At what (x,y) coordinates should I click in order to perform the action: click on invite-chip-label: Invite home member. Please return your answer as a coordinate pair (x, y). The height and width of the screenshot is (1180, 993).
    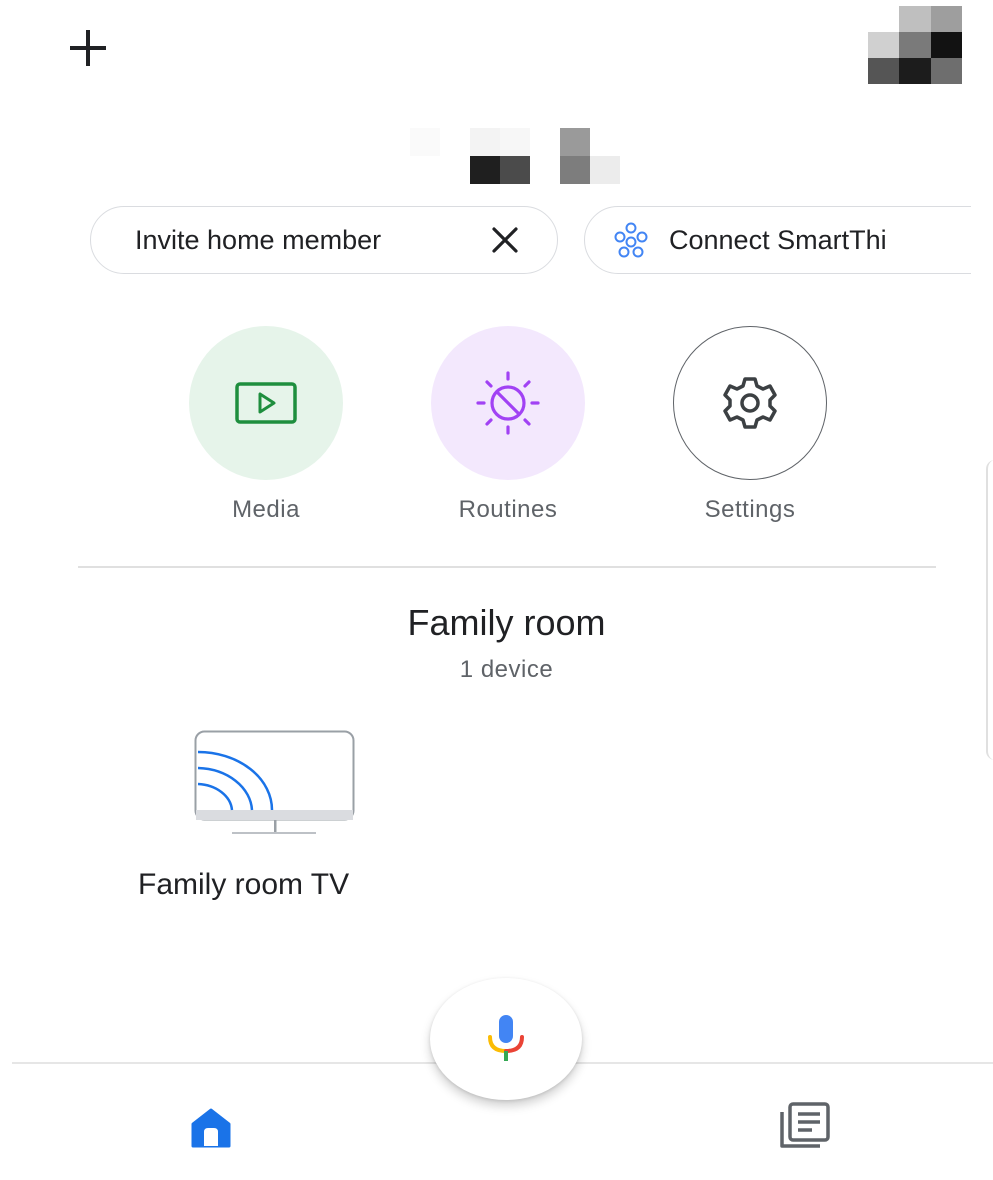
    Looking at the image, I should click on (258, 239).